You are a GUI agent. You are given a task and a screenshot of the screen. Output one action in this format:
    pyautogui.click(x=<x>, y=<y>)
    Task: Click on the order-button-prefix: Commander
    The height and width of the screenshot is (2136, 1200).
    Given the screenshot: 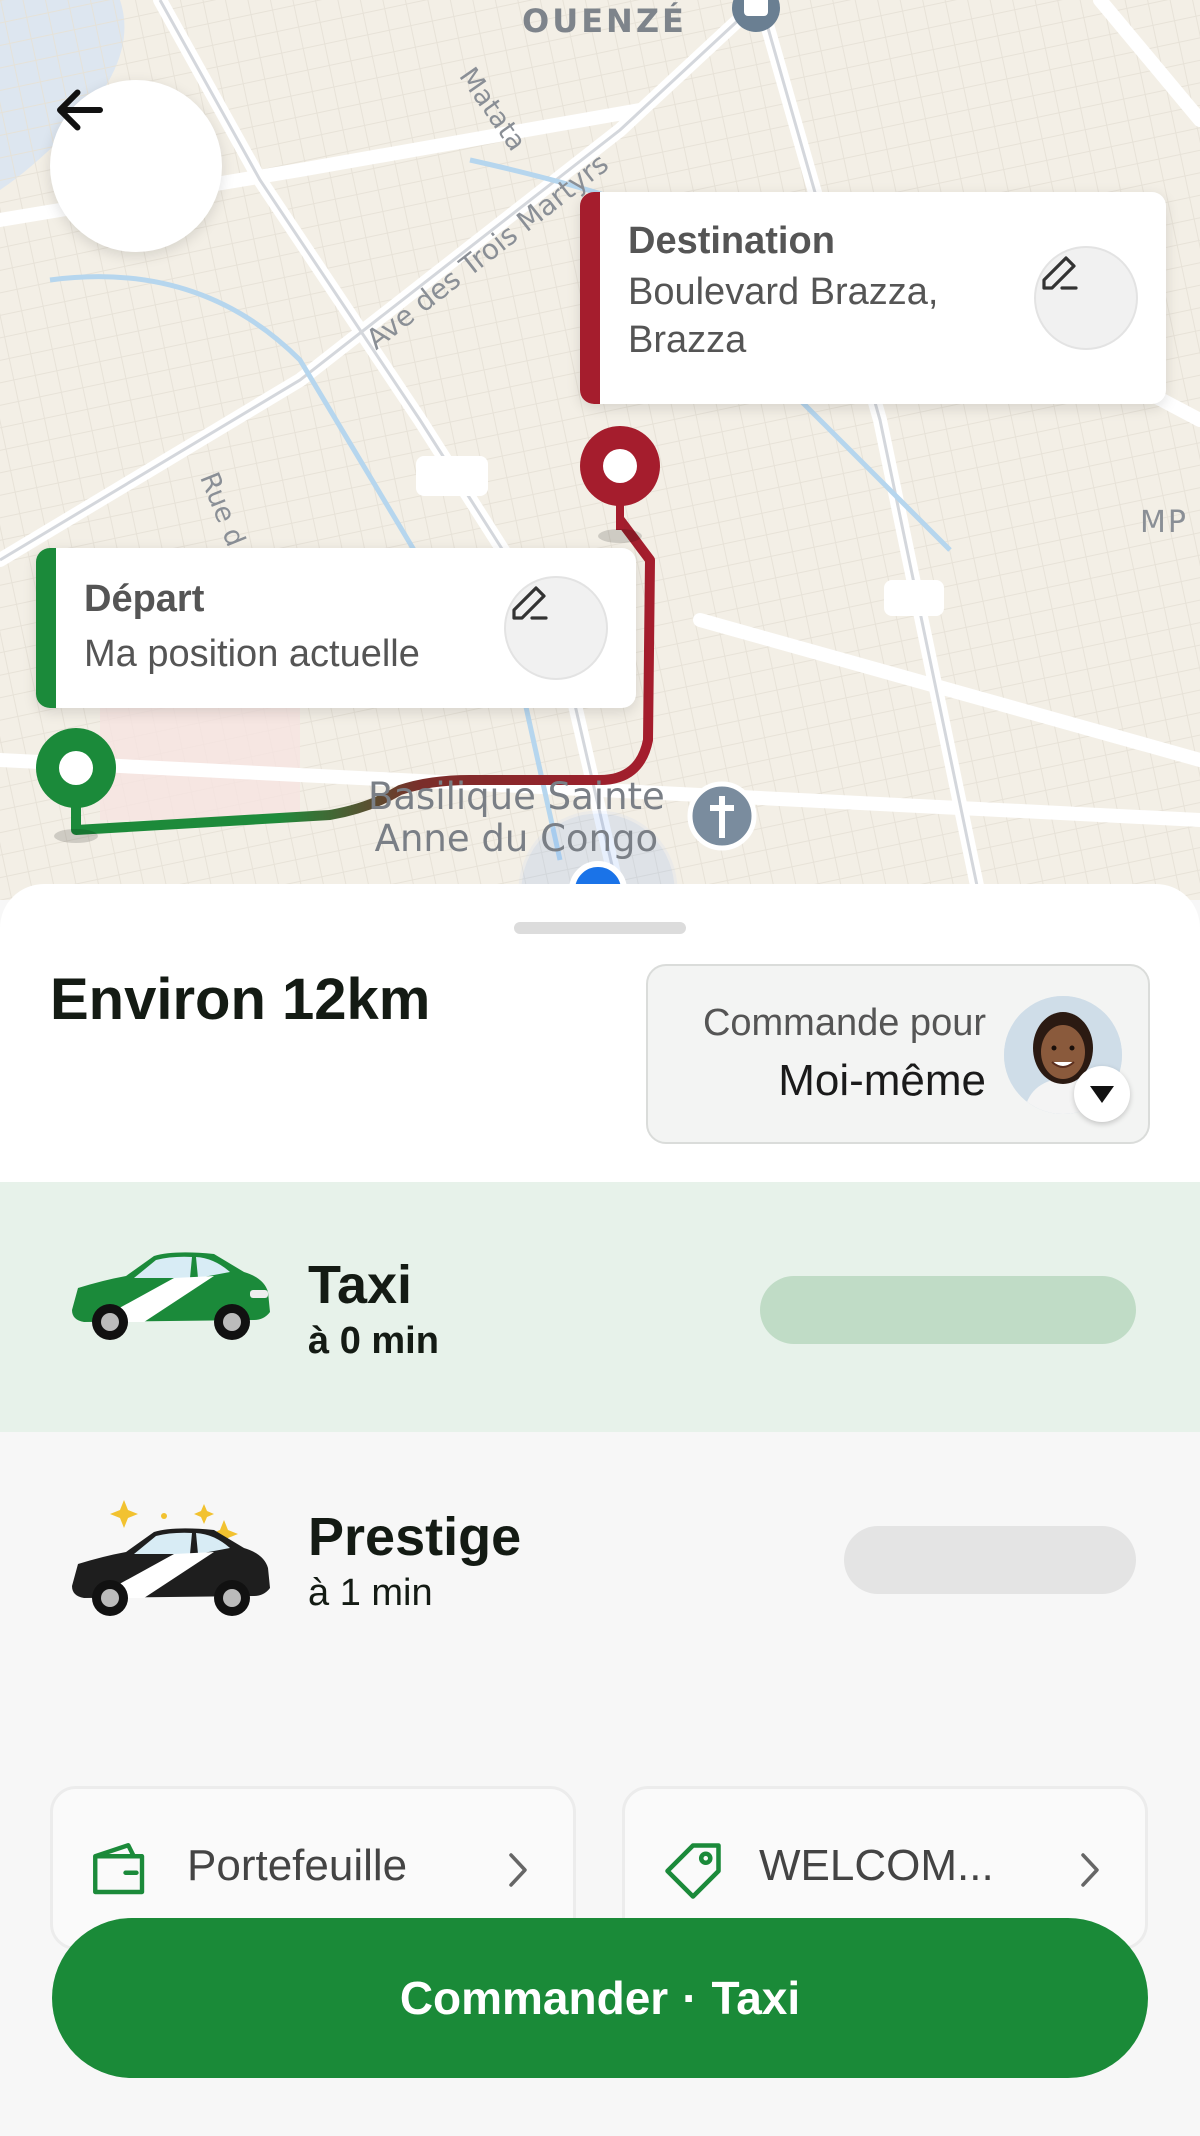 What is the action you would take?
    pyautogui.click(x=534, y=1998)
    